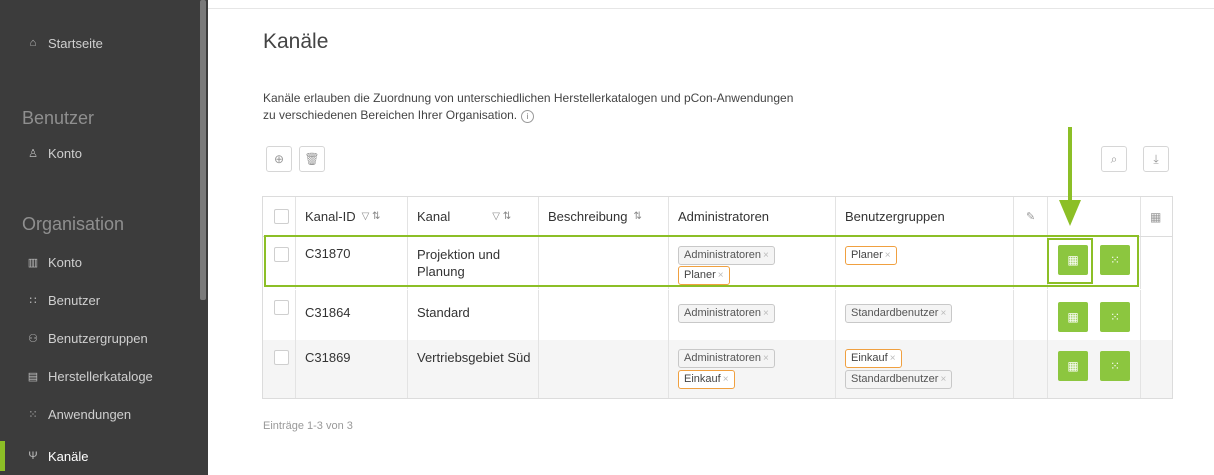 This screenshot has width=1214, height=475. Describe the element at coordinates (33, 153) in the screenshot. I see `user-icon: ♙` at that location.